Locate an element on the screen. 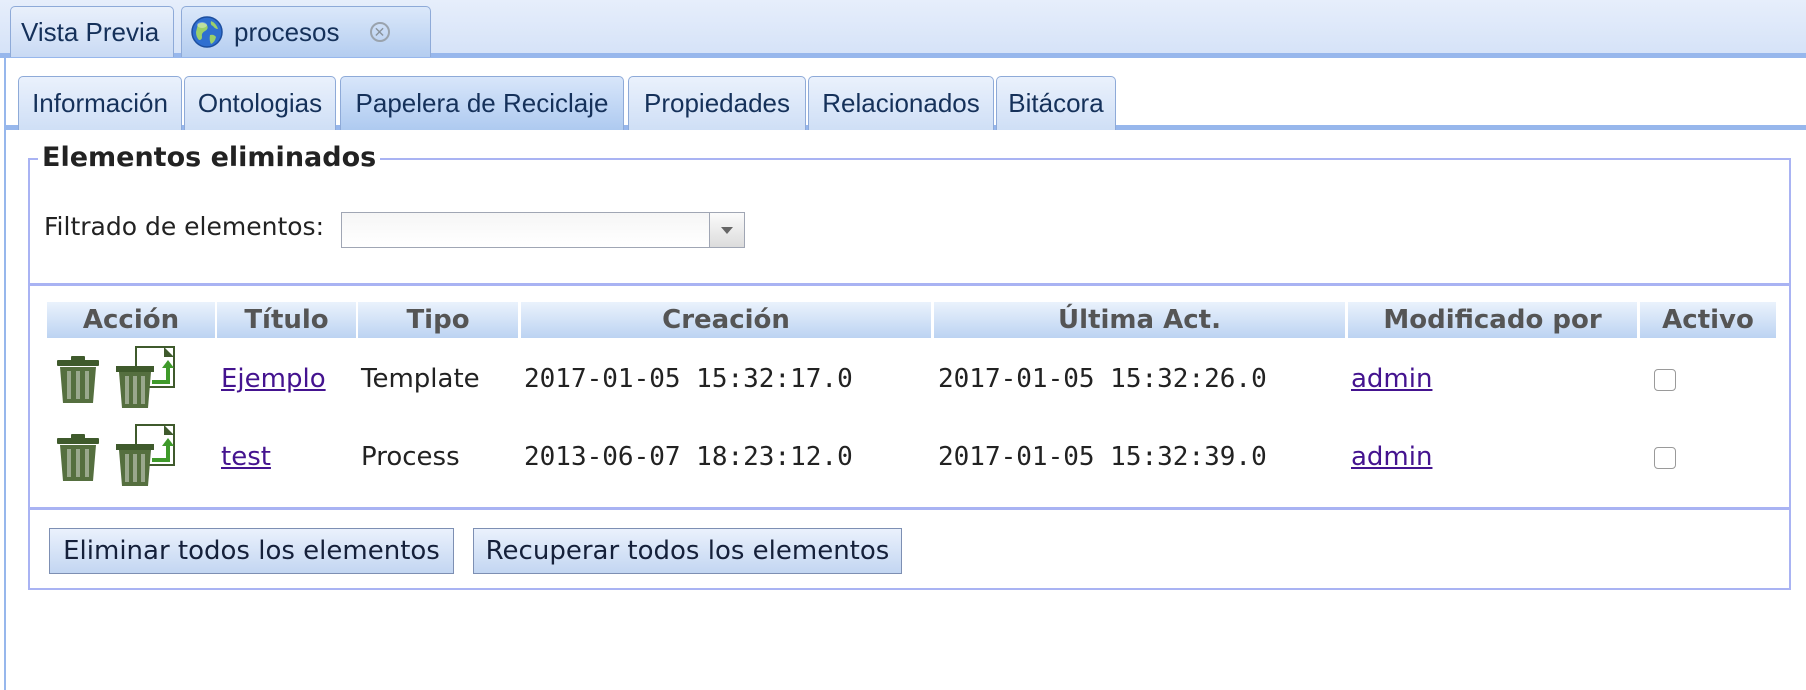 Image resolution: width=1806 pixels, height=690 pixels. tab-procesos: procesos ✕ is located at coordinates (306, 31).